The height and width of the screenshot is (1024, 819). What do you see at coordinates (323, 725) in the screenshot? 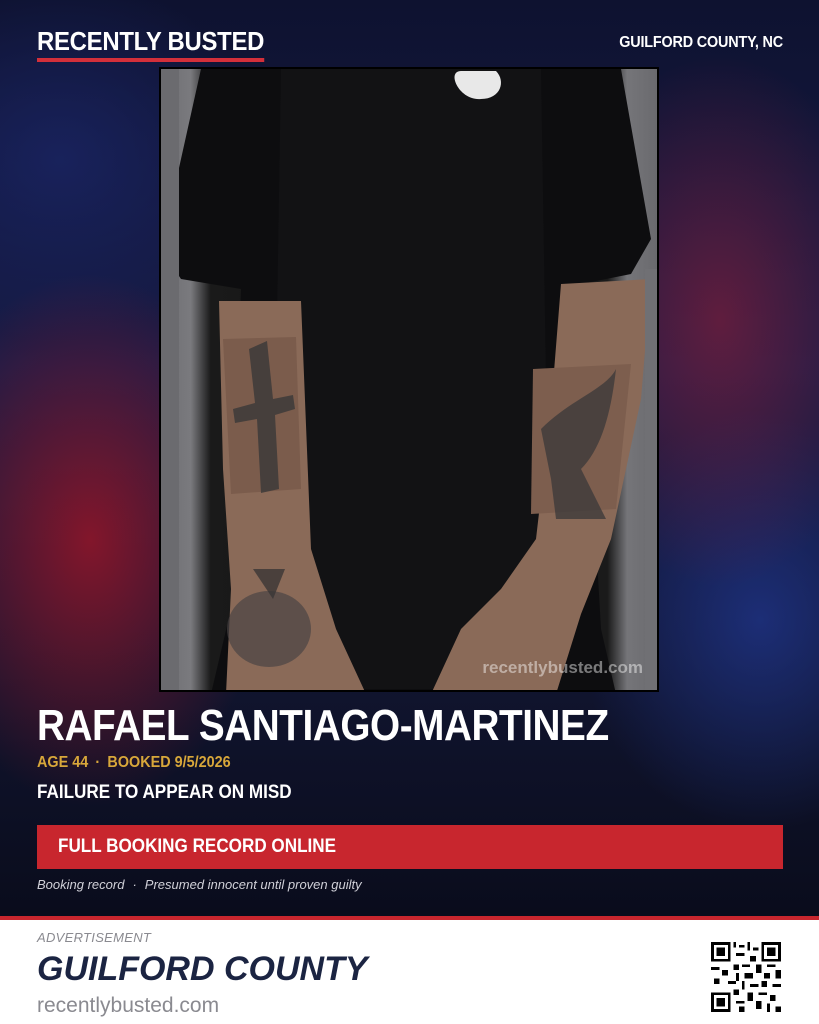
I see `person-name: RAFAEL SANTIAGO-MARTINEZ` at bounding box center [323, 725].